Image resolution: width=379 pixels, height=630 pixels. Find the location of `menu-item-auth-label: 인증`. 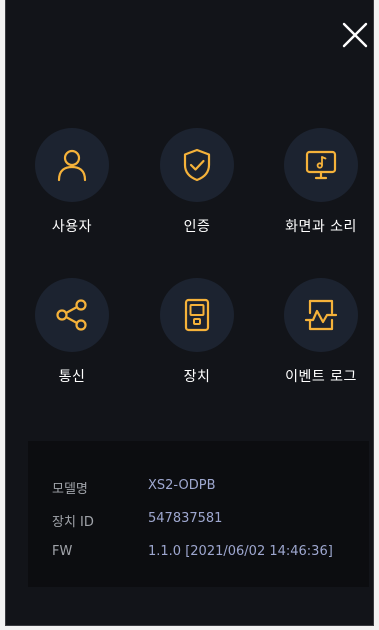

menu-item-auth-label: 인증 is located at coordinates (197, 227).